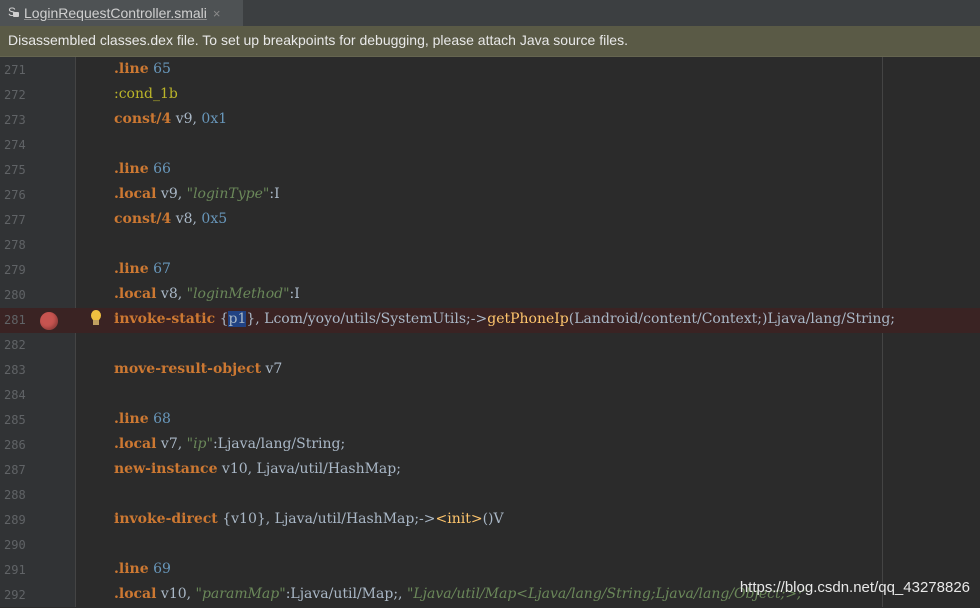  I want to click on line-number: 277, so click(22, 220).